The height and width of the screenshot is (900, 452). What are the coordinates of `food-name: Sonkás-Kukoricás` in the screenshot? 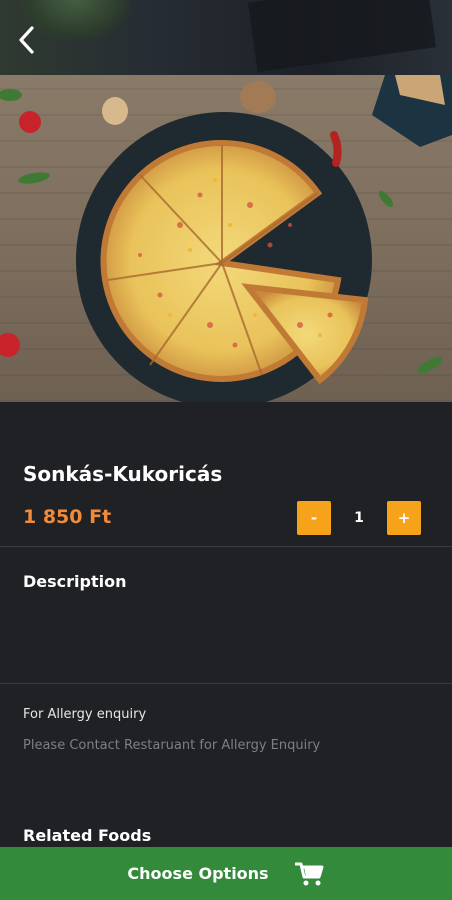 It's located at (123, 474).